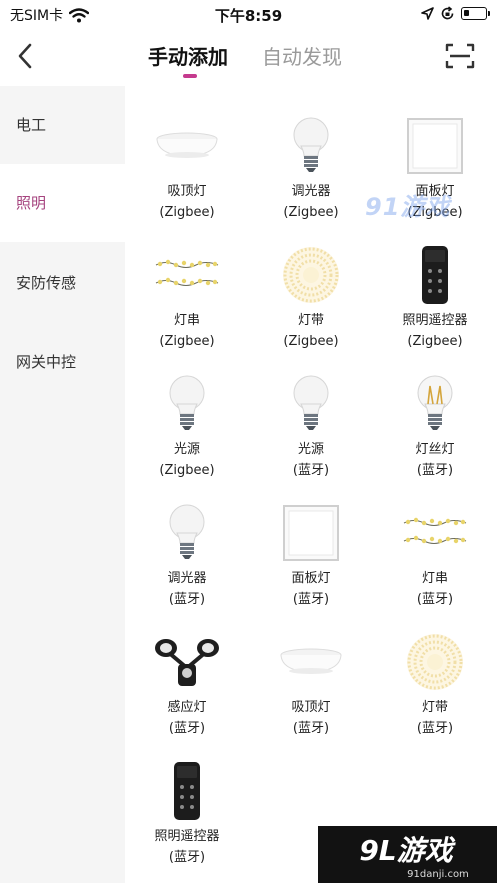  I want to click on device-card: 灯丝灯 (蓝牙), so click(435, 411).